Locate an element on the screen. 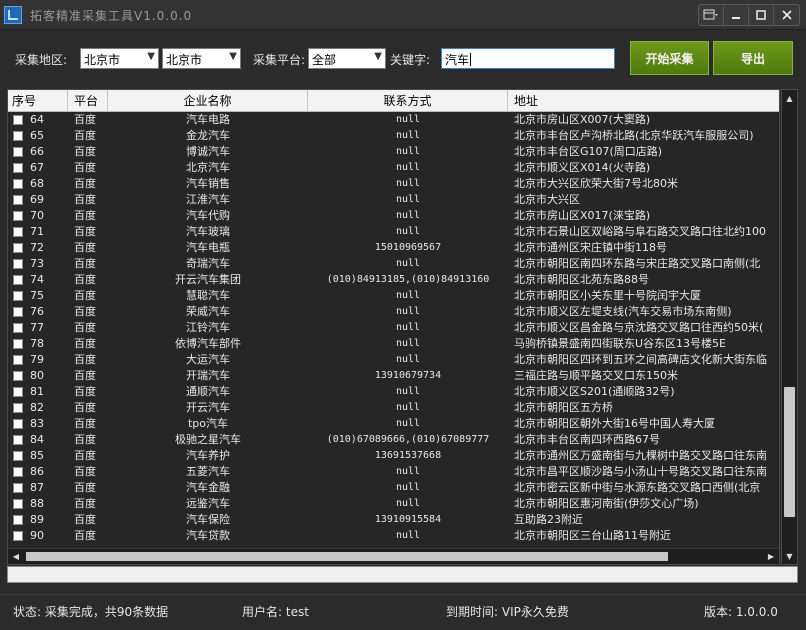 This screenshot has height=630, width=806. row-number: 69 is located at coordinates (37, 199).